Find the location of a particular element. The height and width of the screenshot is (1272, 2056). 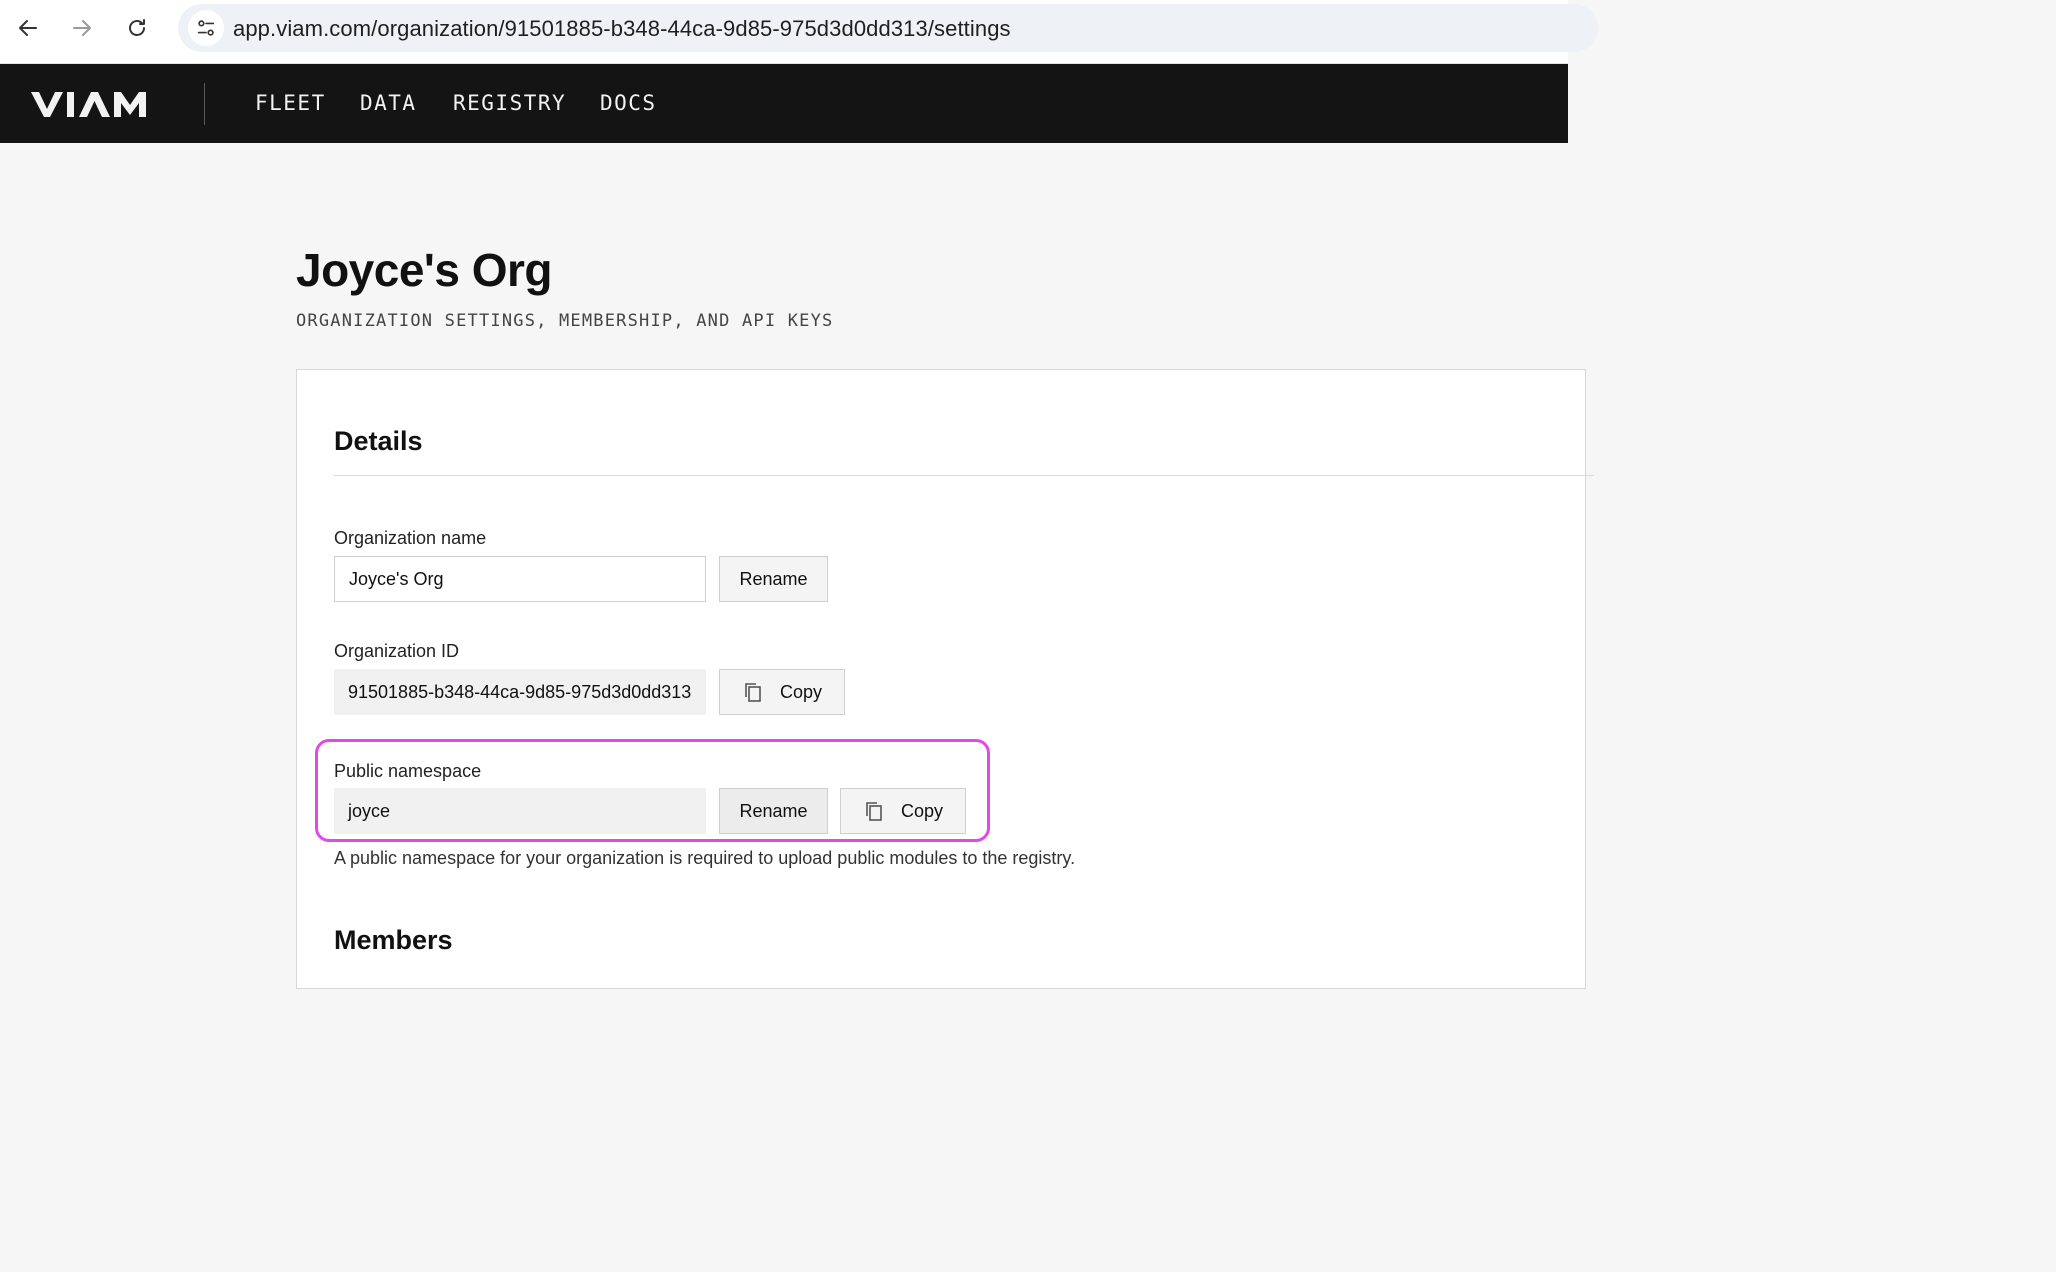

org-id-value: 91501885-b348-44ca-9d85-975d3d0dd313 is located at coordinates (520, 692).